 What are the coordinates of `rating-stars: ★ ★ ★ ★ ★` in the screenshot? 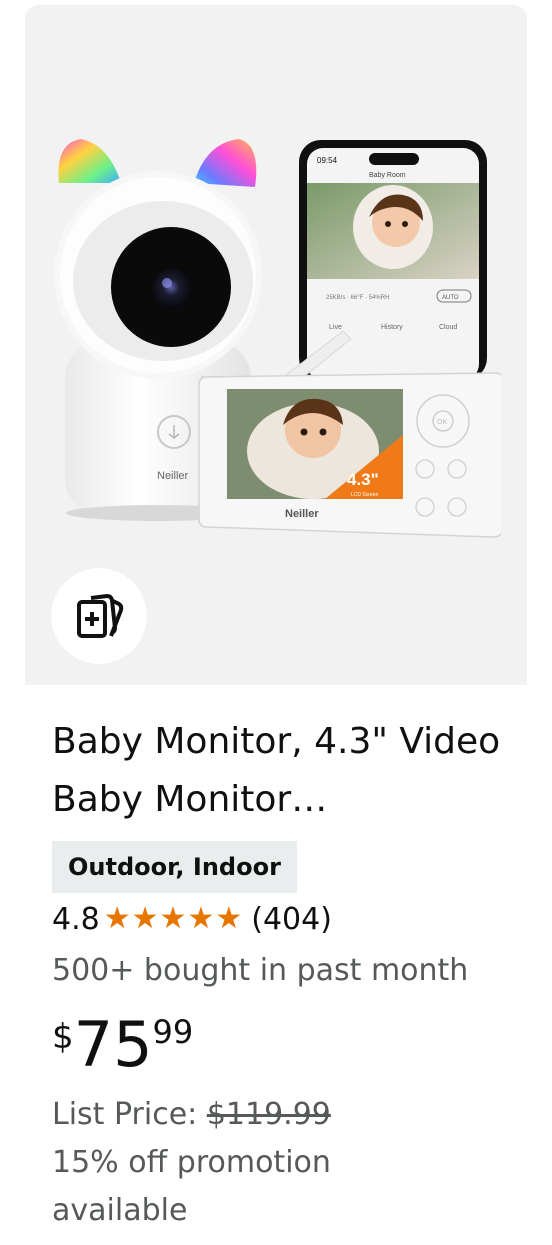 It's located at (174, 919).